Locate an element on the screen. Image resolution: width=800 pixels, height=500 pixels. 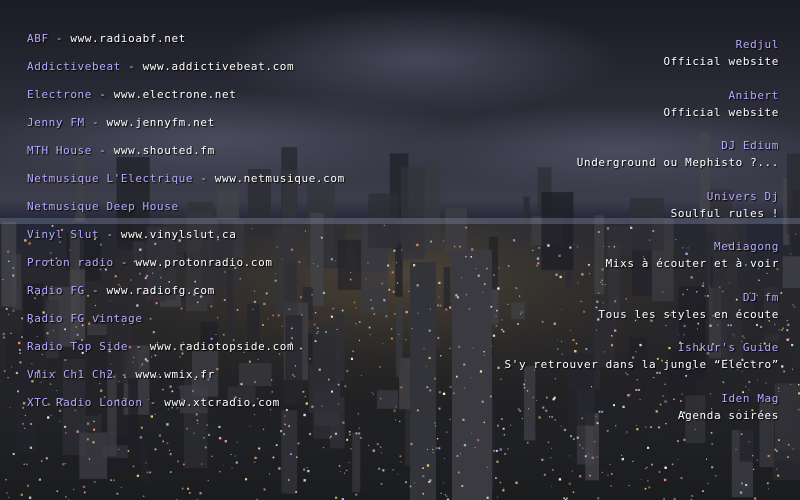
dj-link-title: Ishkur's Guide is located at coordinates (599, 348).